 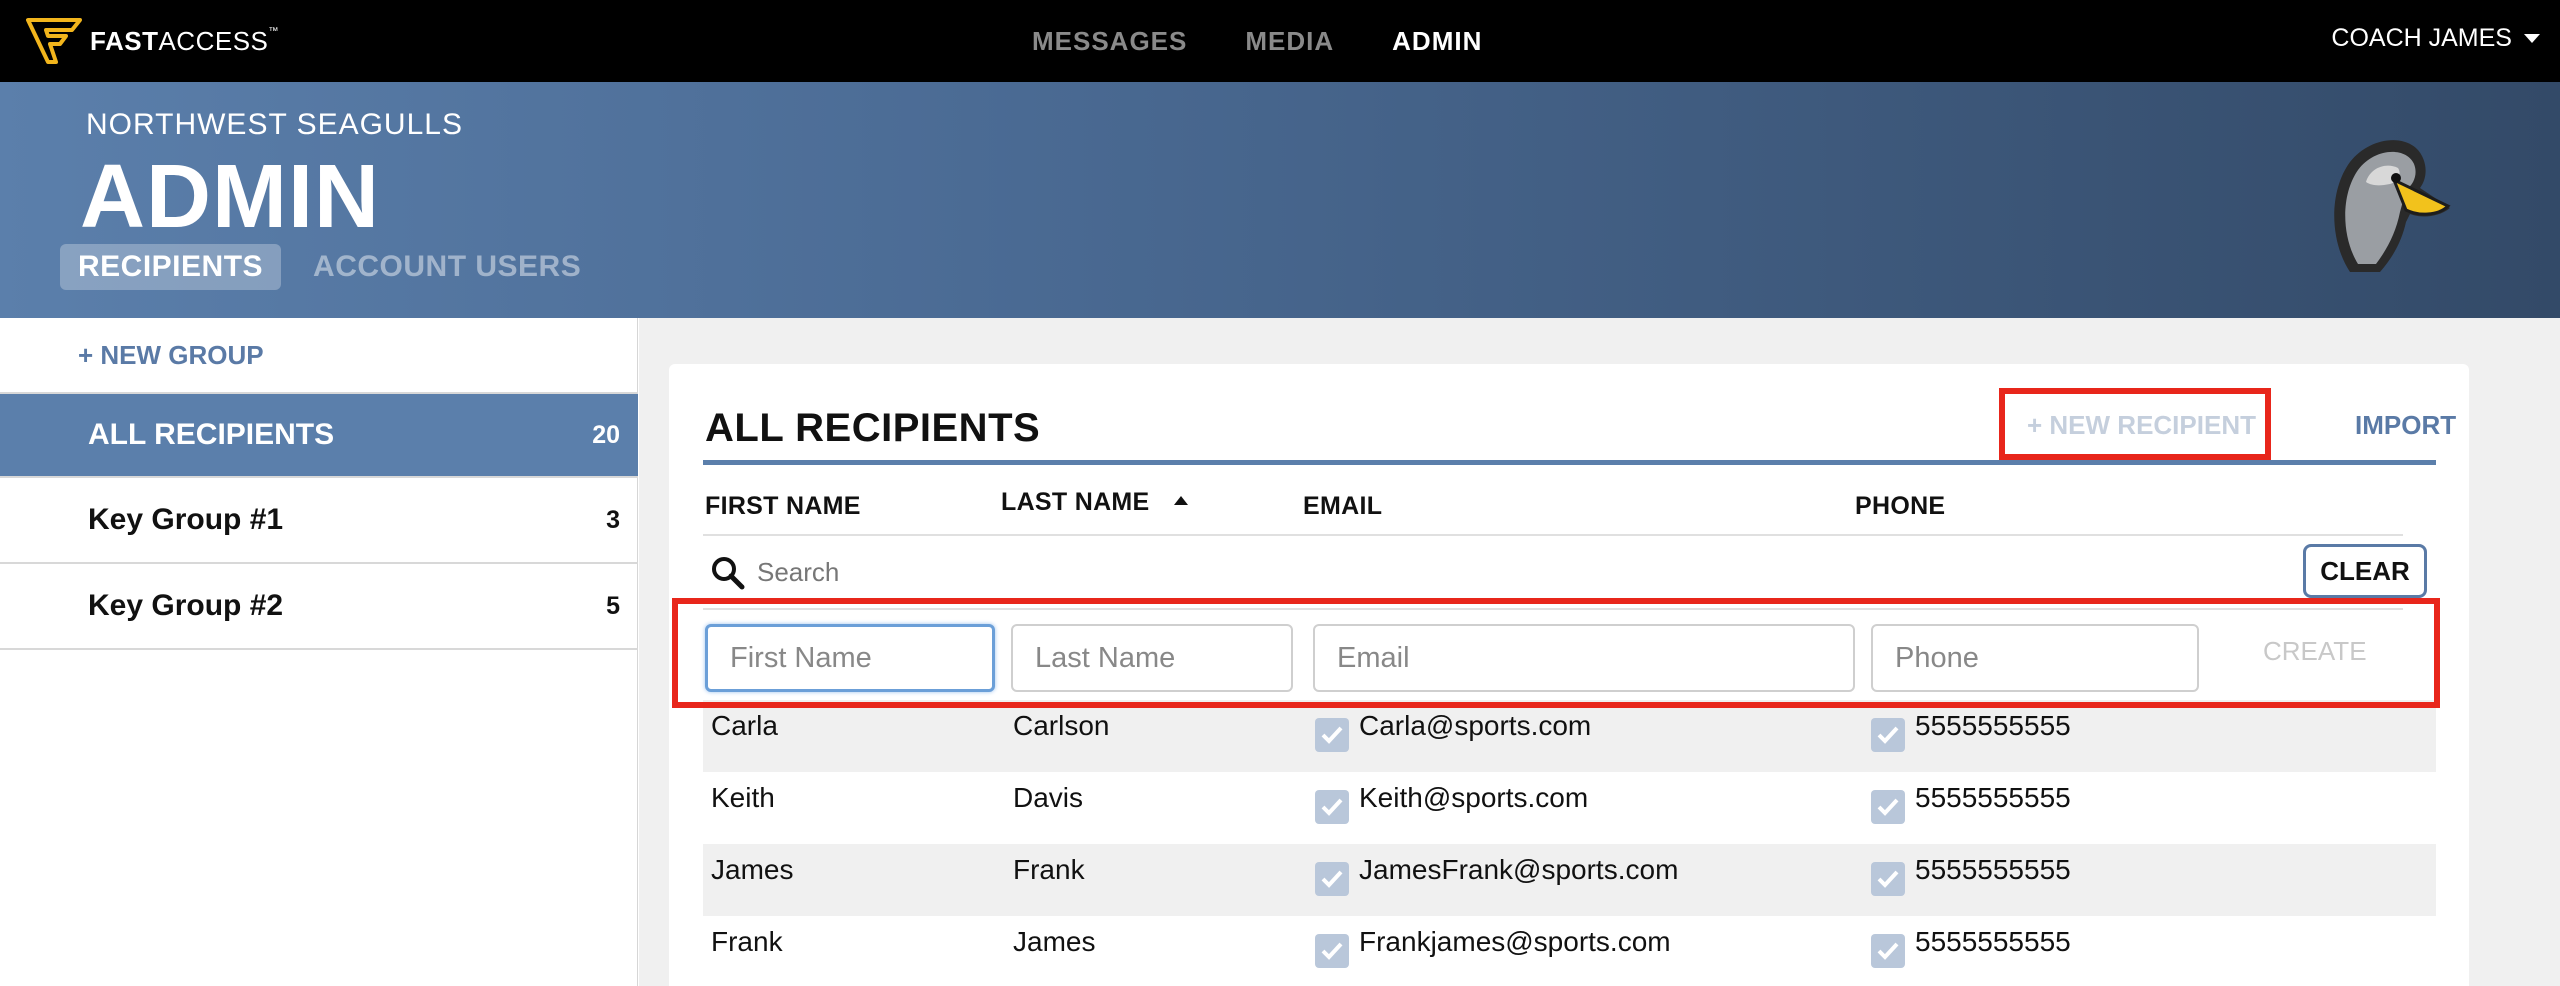 What do you see at coordinates (613, 519) in the screenshot?
I see `group-count: 3` at bounding box center [613, 519].